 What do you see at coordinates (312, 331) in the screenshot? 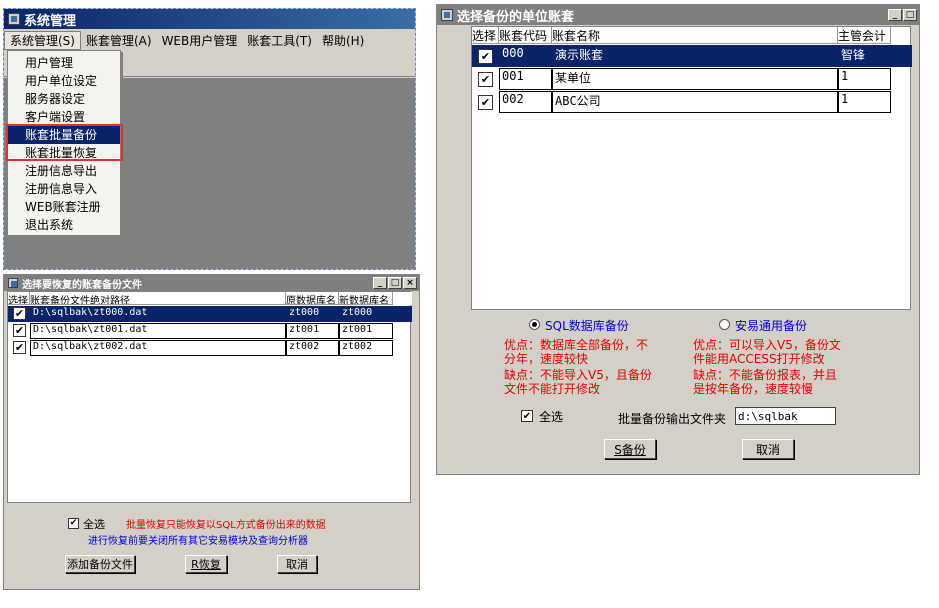
I see `orig-db-cell: zt001` at bounding box center [312, 331].